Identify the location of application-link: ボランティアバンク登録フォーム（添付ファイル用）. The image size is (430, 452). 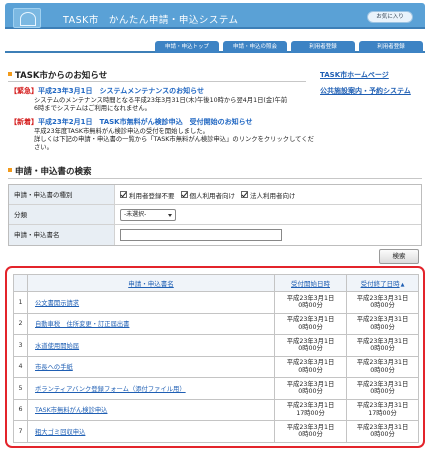
(151, 388).